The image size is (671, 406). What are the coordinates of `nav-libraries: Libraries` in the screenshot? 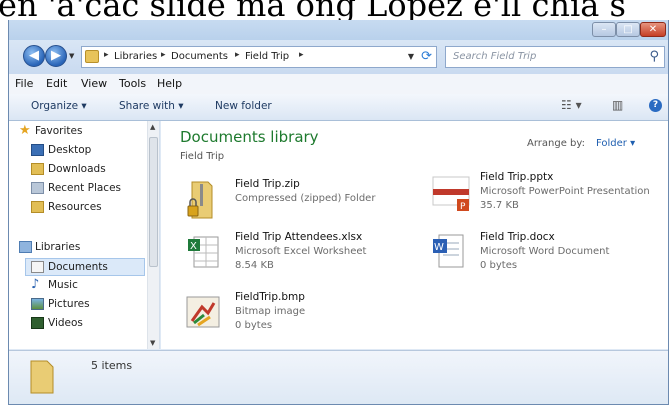 It's located at (77, 248).